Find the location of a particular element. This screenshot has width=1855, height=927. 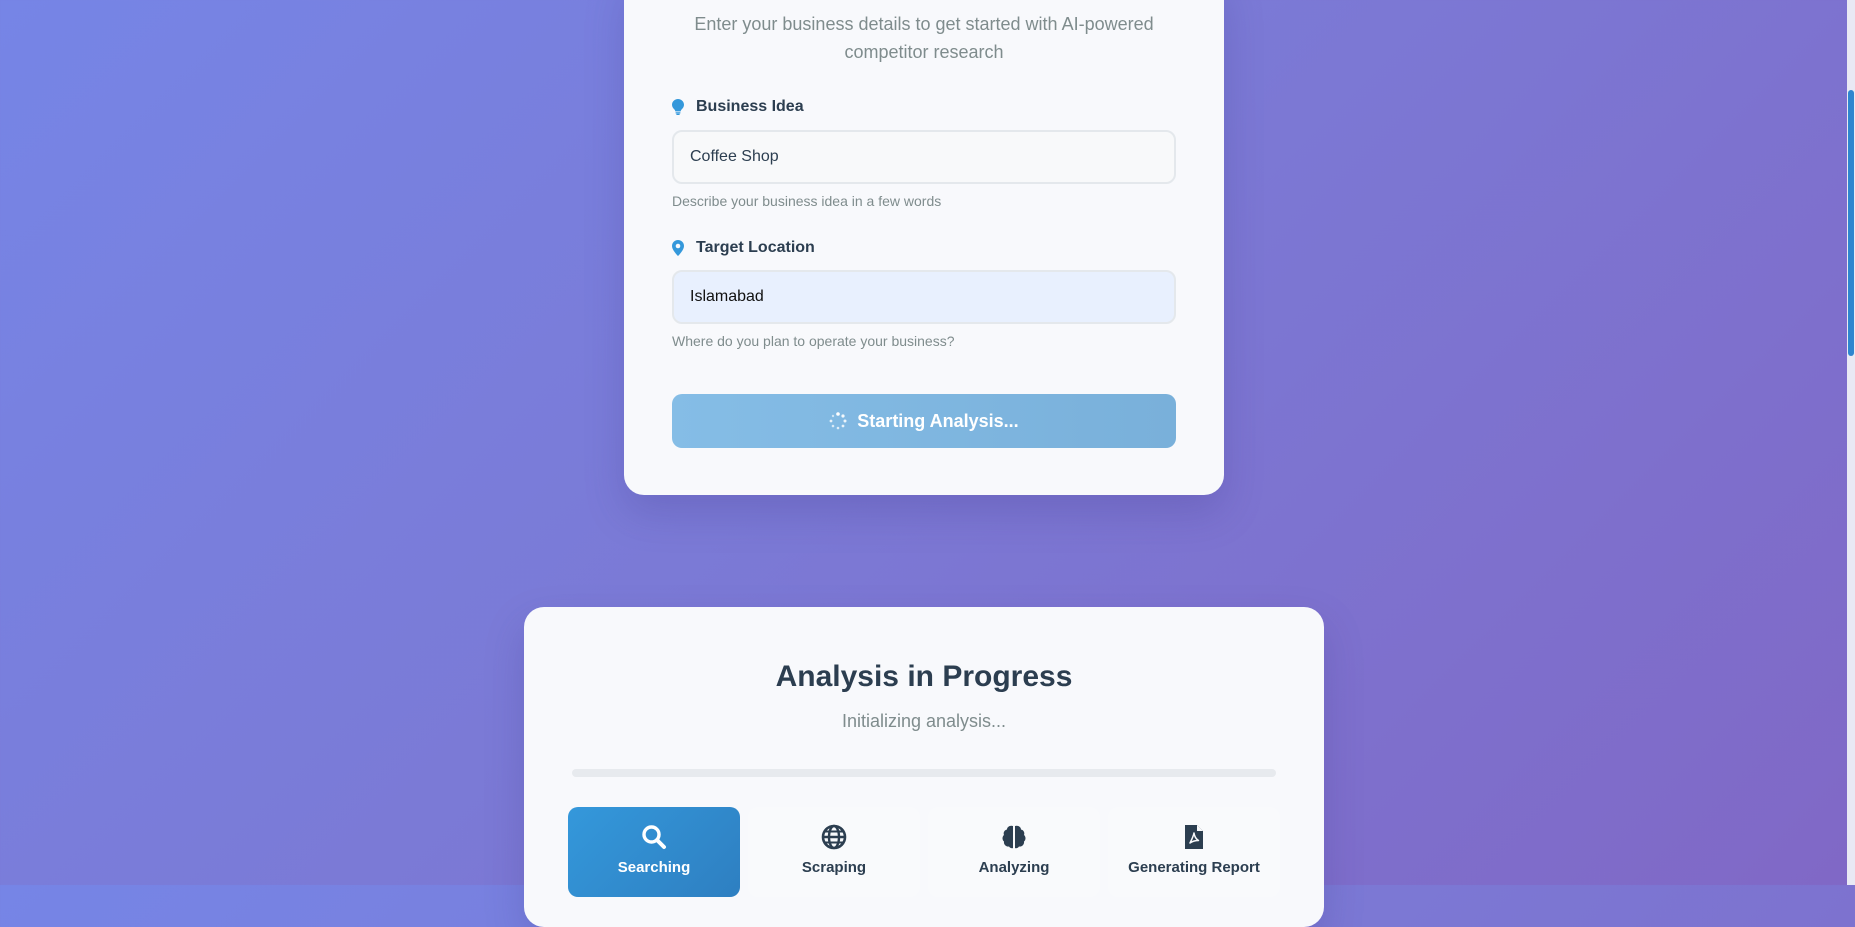

page-scrollbar is located at coordinates (1851, 442).